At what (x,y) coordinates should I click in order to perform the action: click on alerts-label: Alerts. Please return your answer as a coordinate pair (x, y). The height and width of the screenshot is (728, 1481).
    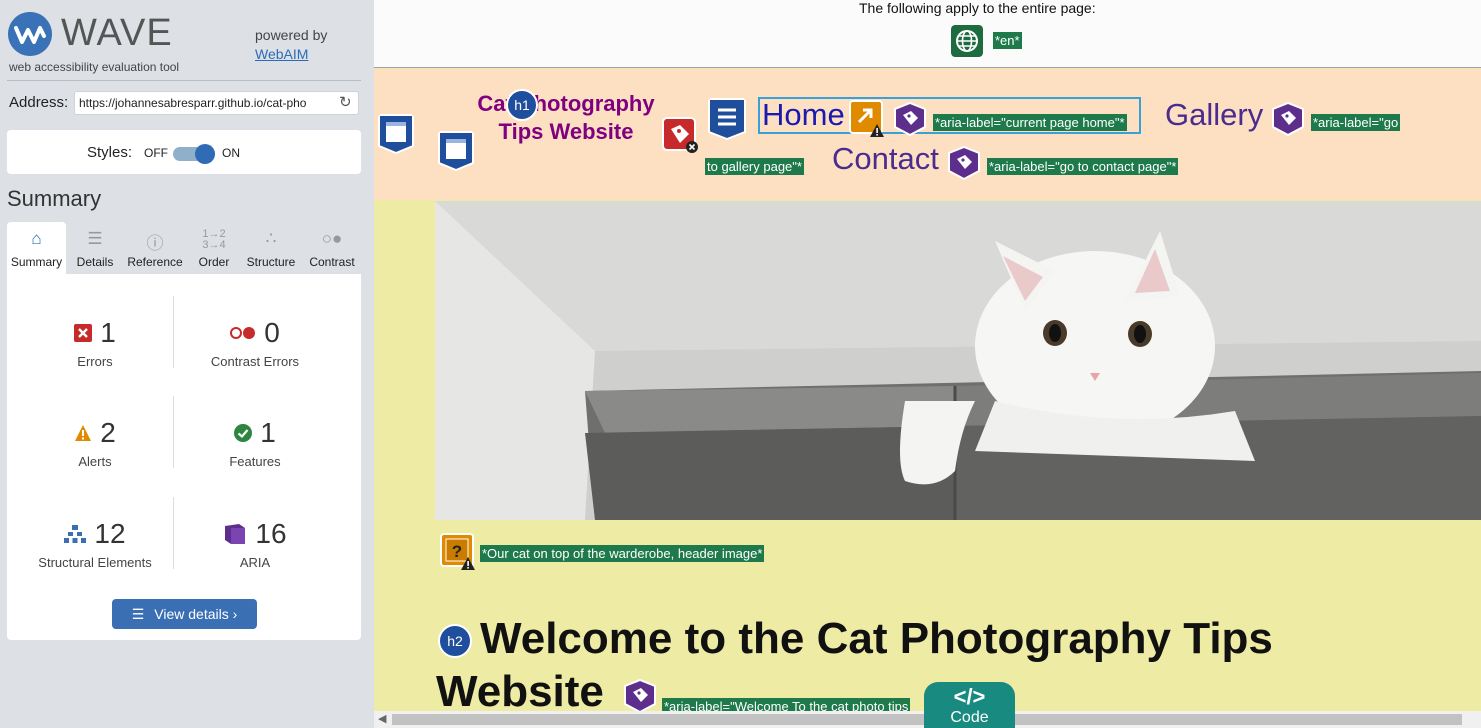
    Looking at the image, I should click on (95, 461).